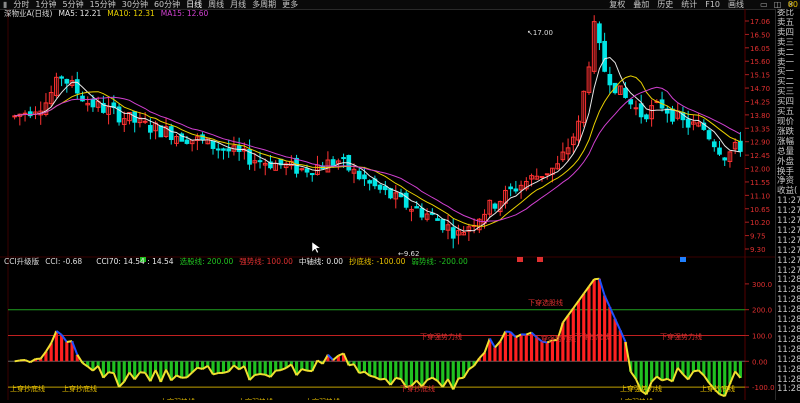 This screenshot has height=403, width=800. Describe the element at coordinates (216, 4) in the screenshot. I see `tab-7: 周线` at that location.